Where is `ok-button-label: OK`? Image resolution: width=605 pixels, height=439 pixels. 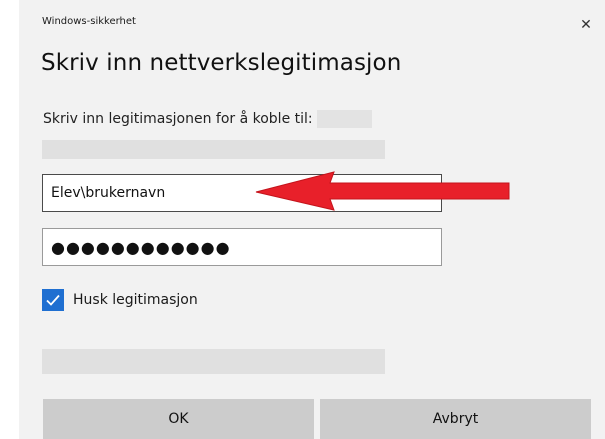
ok-button-label: OK is located at coordinates (178, 419).